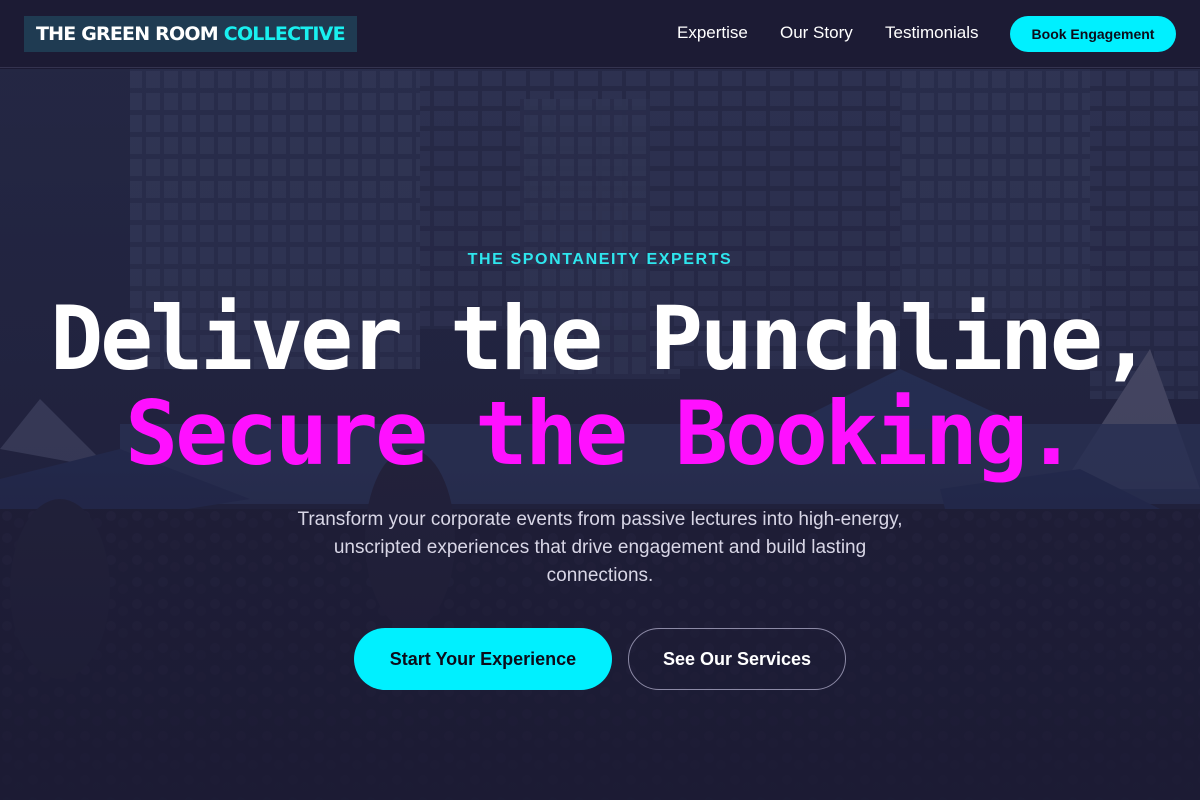 The height and width of the screenshot is (800, 1200). What do you see at coordinates (712, 33) in the screenshot?
I see `nav-link-expertise: Expertise` at bounding box center [712, 33].